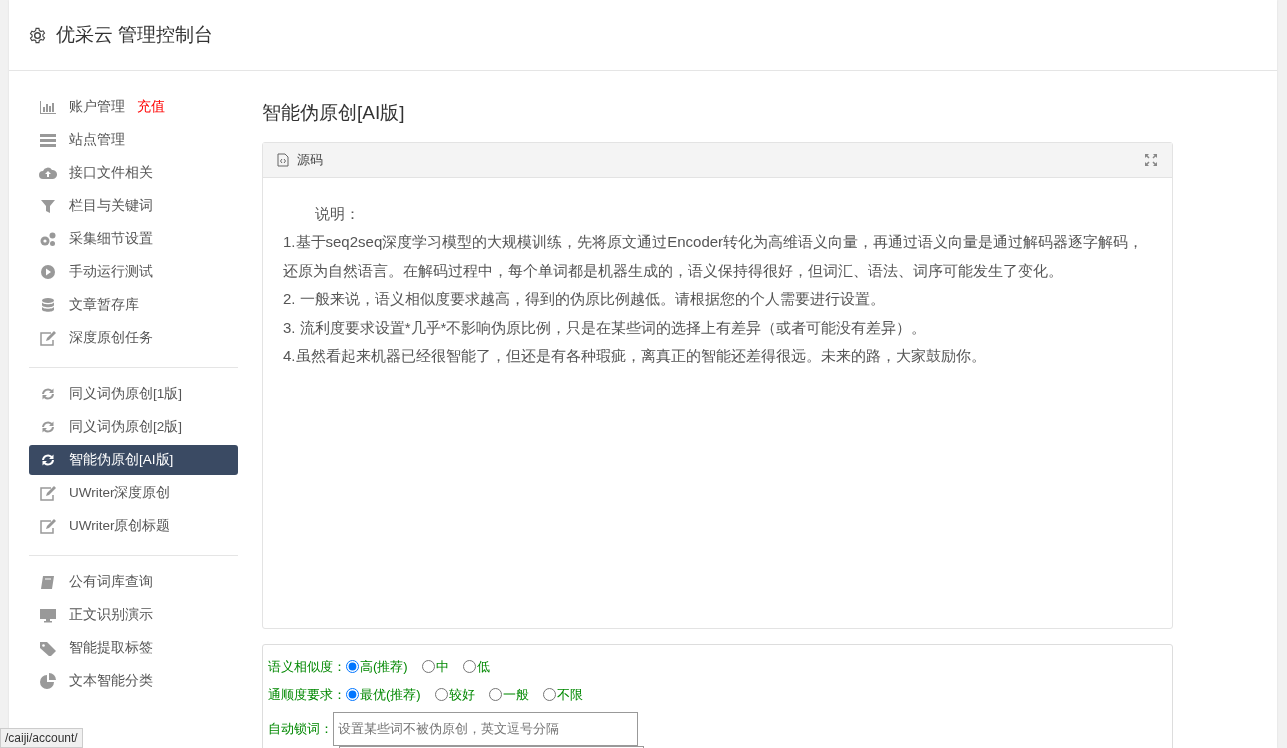 Image resolution: width=1287 pixels, height=748 pixels. What do you see at coordinates (48, 582) in the screenshot?
I see `book-icon` at bounding box center [48, 582].